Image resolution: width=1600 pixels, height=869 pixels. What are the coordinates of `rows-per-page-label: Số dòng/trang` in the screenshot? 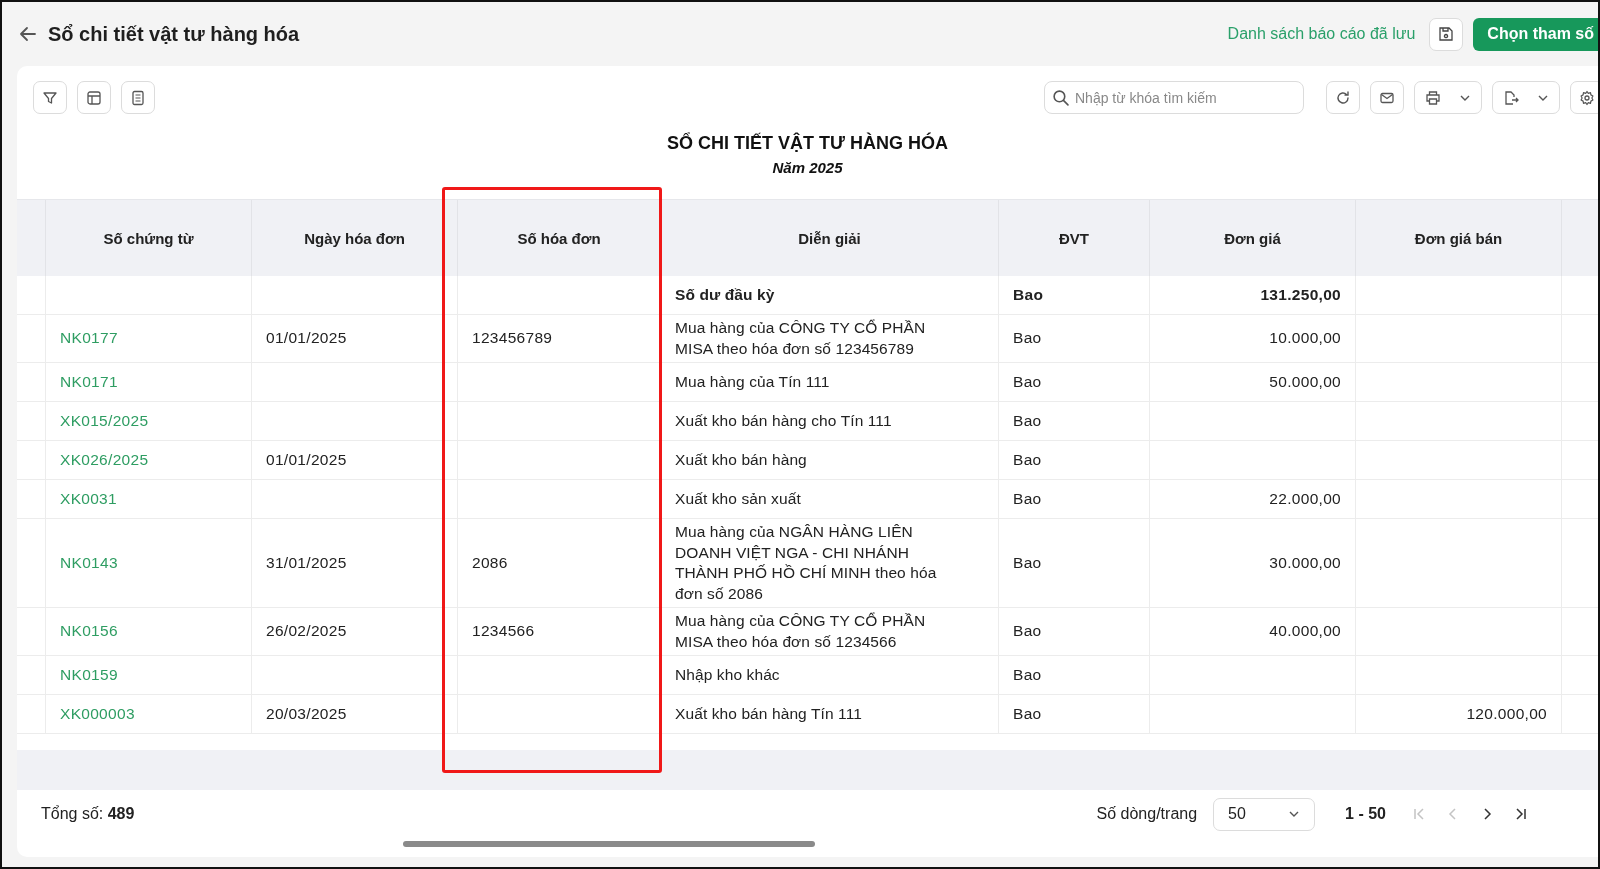 It's located at (1147, 814).